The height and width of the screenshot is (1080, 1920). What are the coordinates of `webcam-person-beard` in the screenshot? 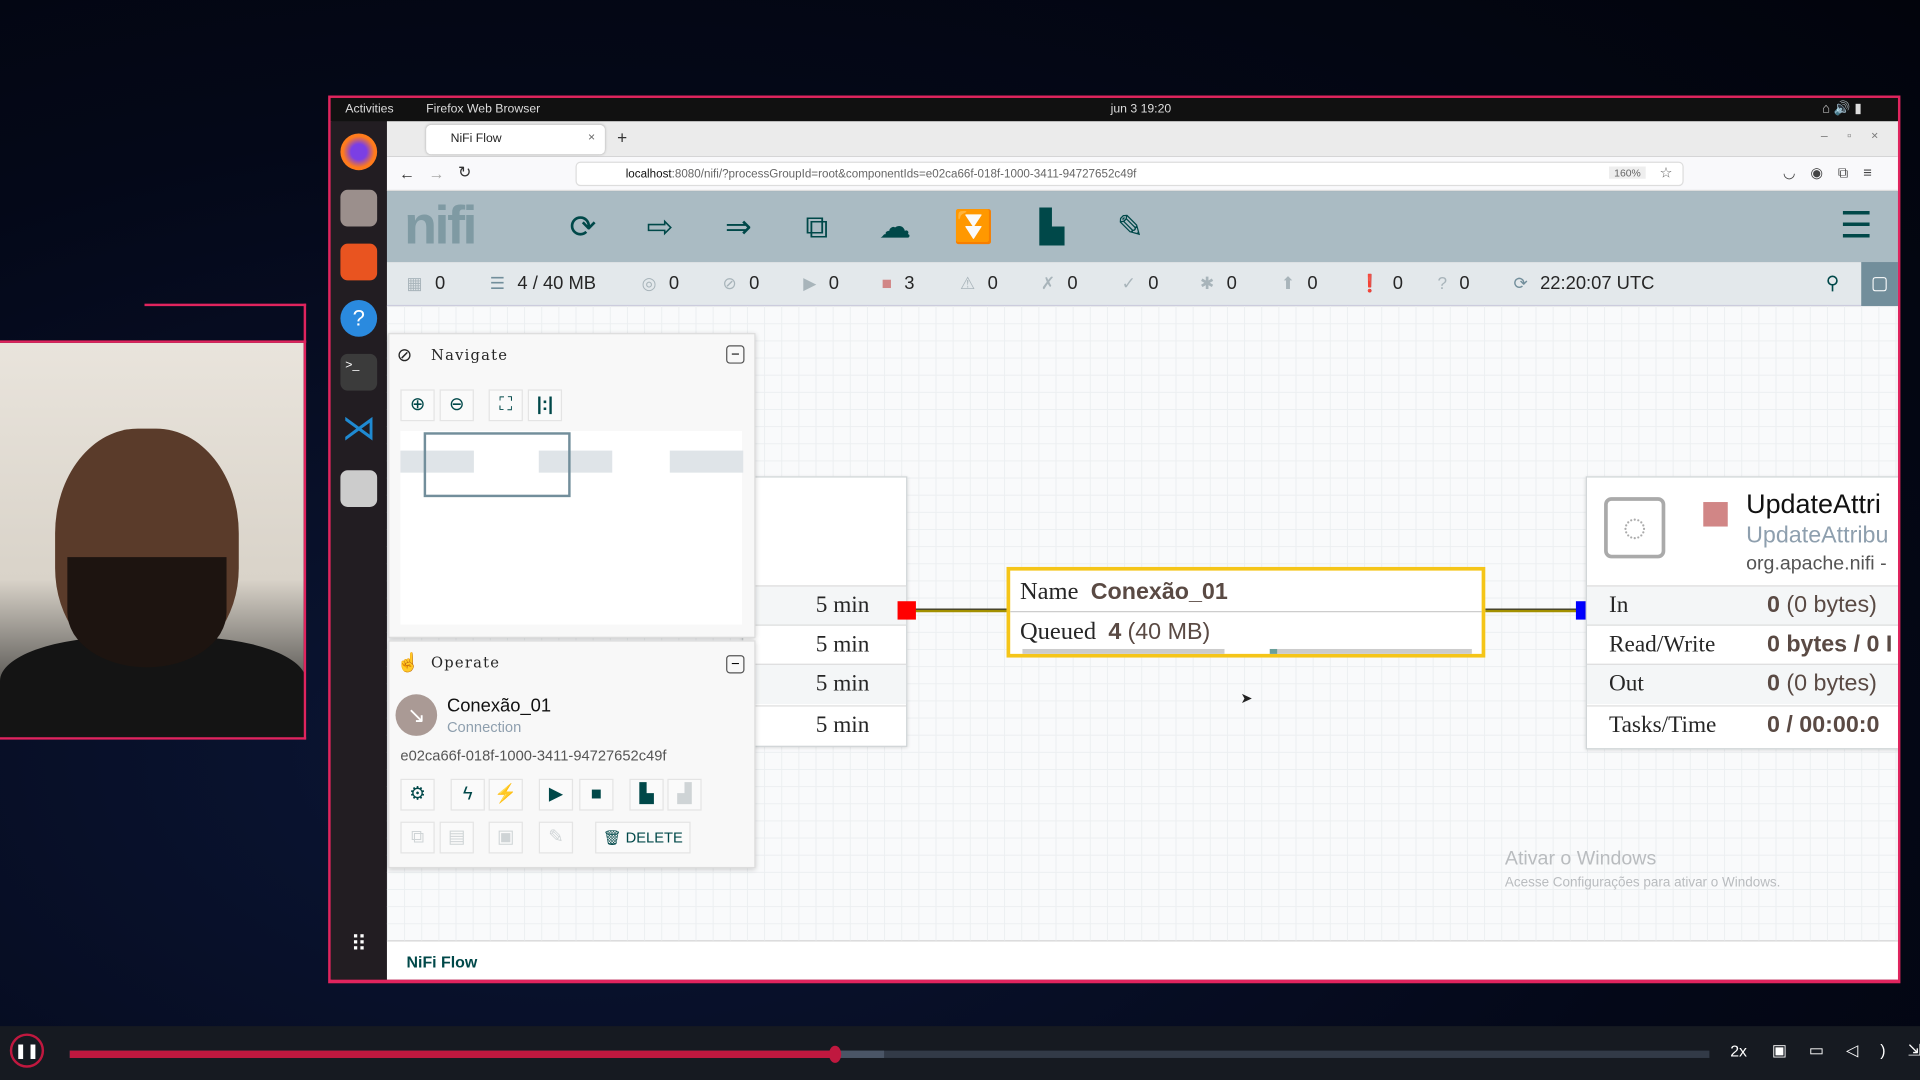 It's located at (147, 612).